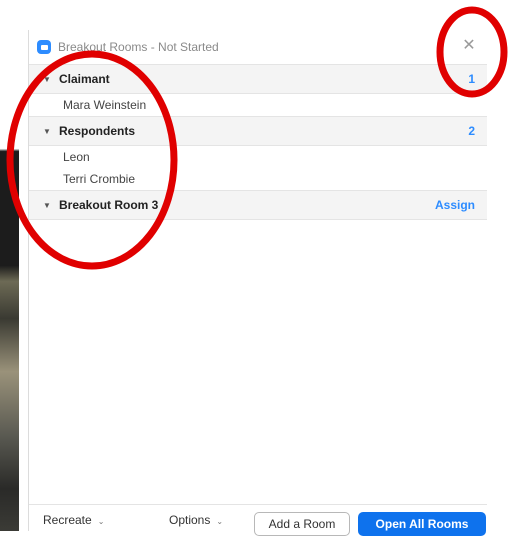 This screenshot has height=536, width=513. Describe the element at coordinates (190, 520) in the screenshot. I see `options-label: Options` at that location.